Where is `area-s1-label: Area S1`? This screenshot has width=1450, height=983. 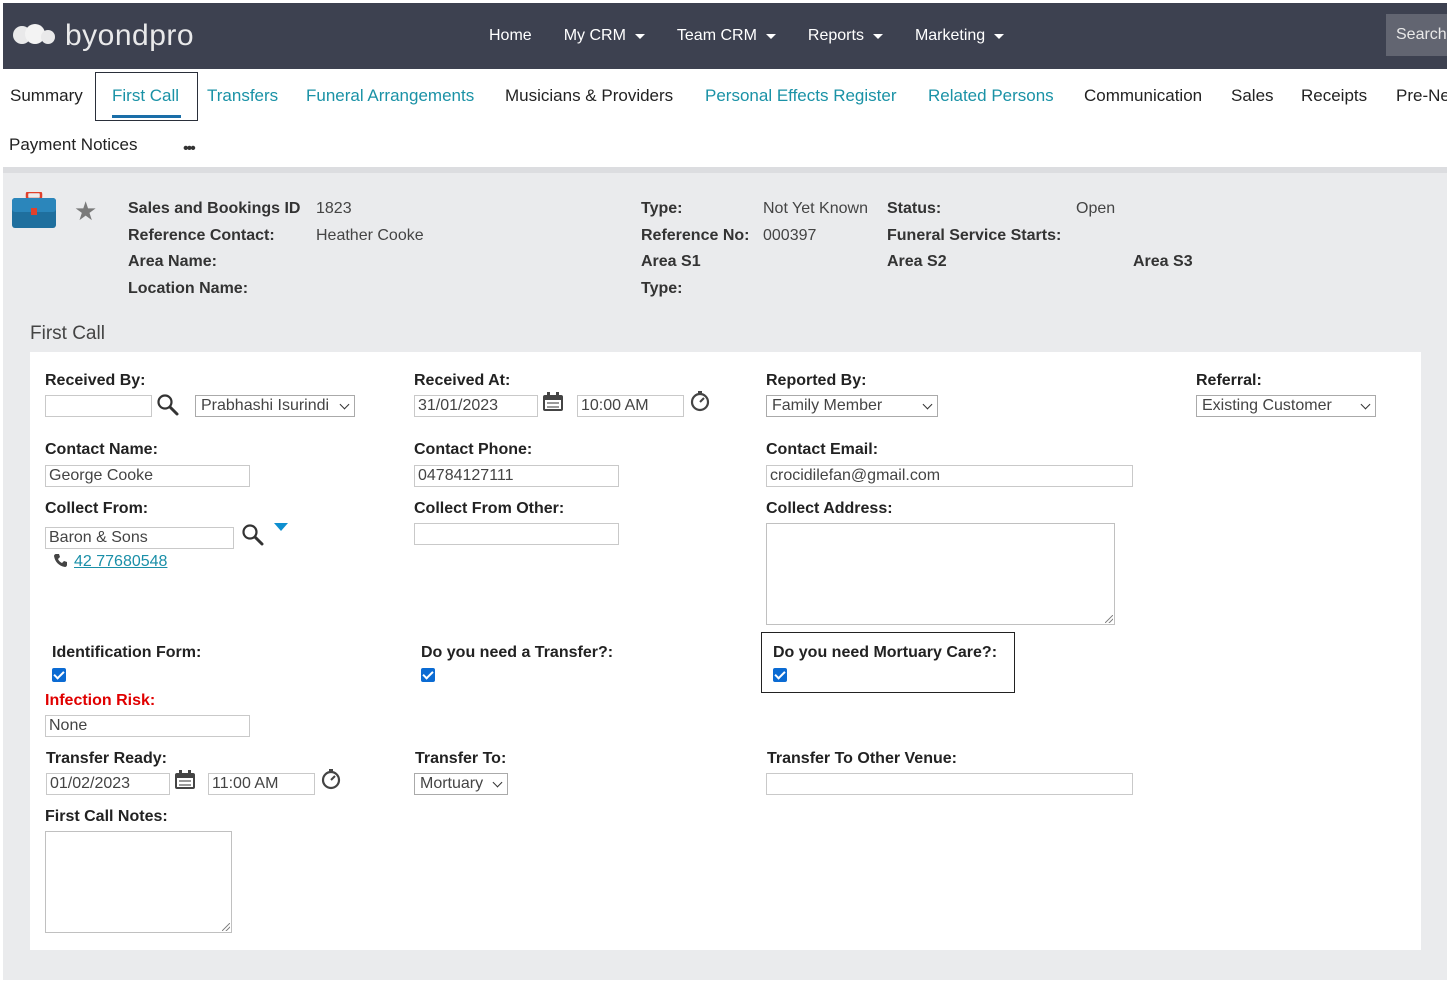 area-s1-label: Area S1 is located at coordinates (671, 261).